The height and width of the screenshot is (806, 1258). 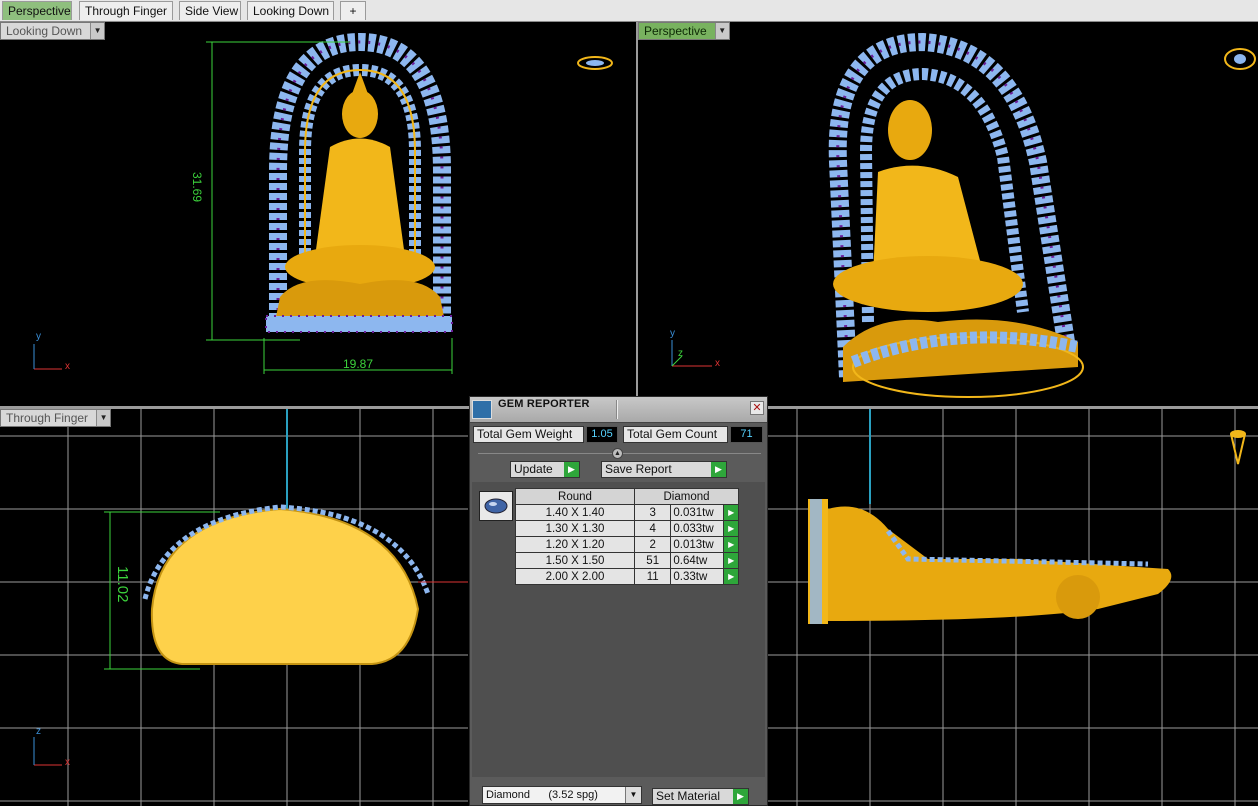 What do you see at coordinates (697, 528) in the screenshot?
I see `gem-weight: 0.033tw` at bounding box center [697, 528].